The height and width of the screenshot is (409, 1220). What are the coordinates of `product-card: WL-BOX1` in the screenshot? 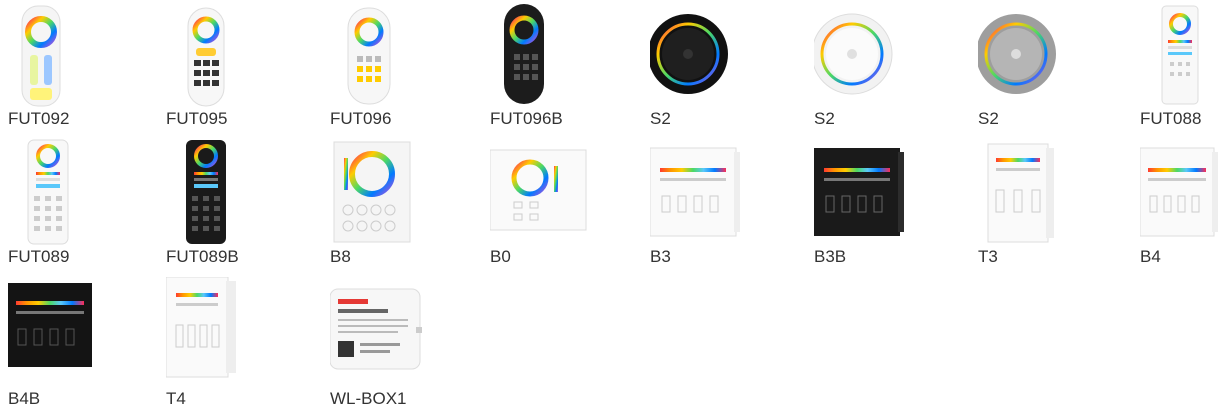 It's located at (410, 342).